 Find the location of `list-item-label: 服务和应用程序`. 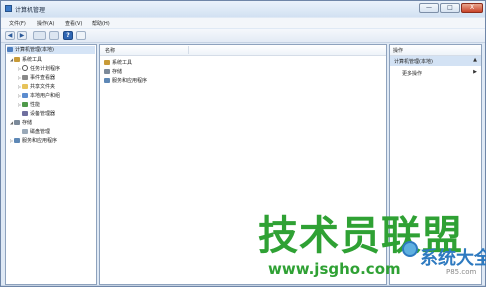

list-item-label: 服务和应用程序 is located at coordinates (130, 81).